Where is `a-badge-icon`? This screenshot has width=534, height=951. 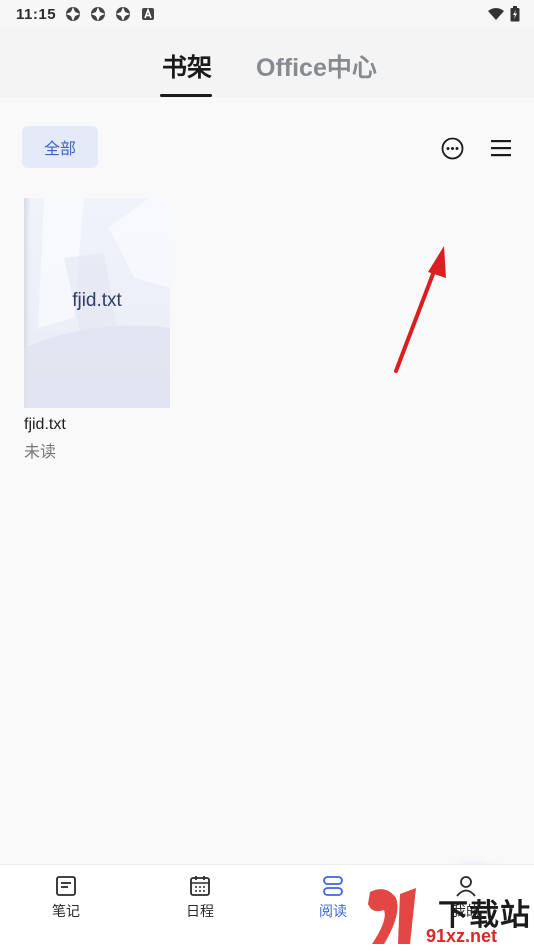
a-badge-icon is located at coordinates (148, 13).